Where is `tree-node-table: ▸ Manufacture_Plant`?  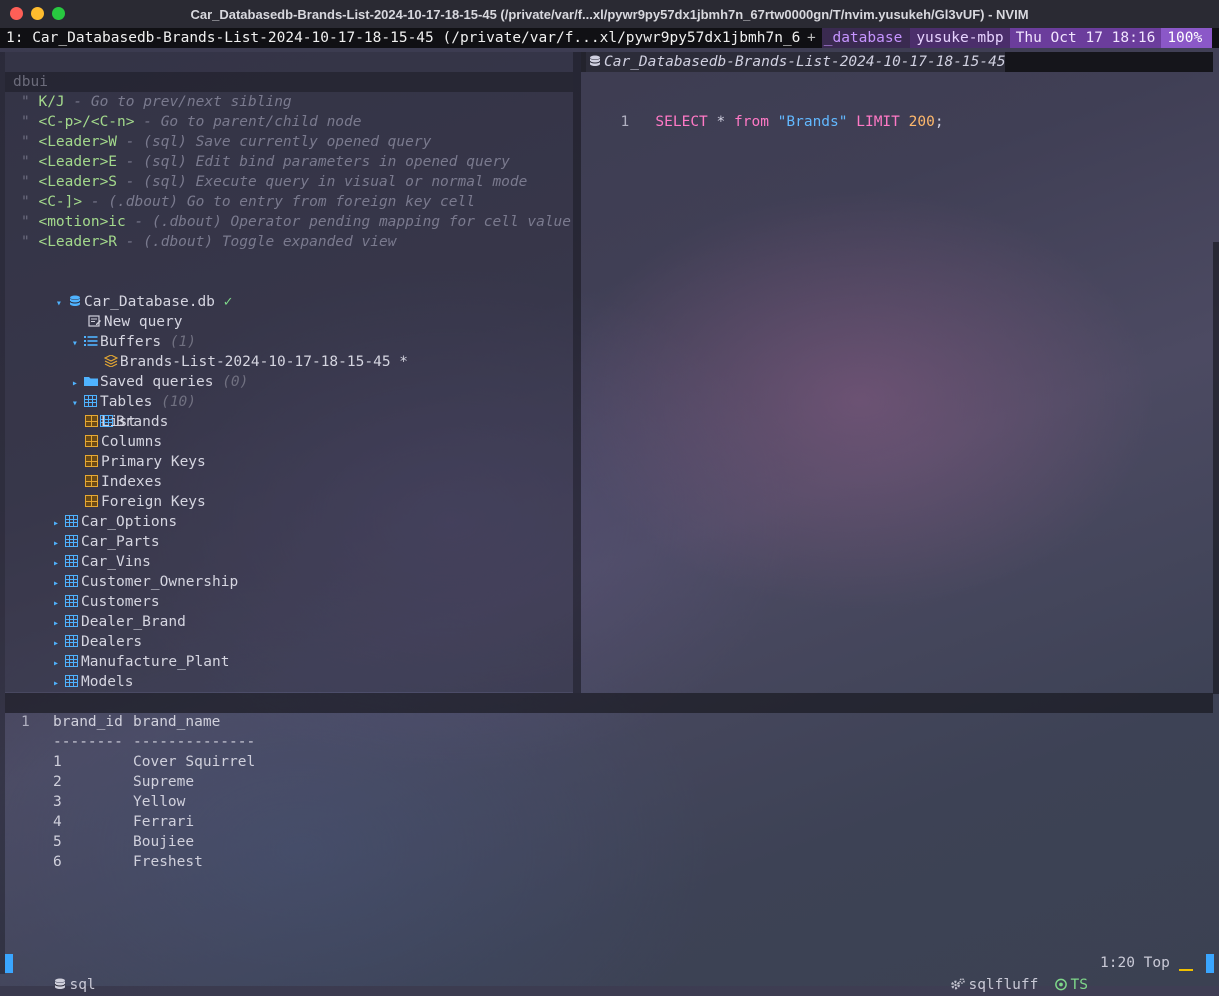 tree-node-table: ▸ Manufacture_Plant is located at coordinates (141, 662).